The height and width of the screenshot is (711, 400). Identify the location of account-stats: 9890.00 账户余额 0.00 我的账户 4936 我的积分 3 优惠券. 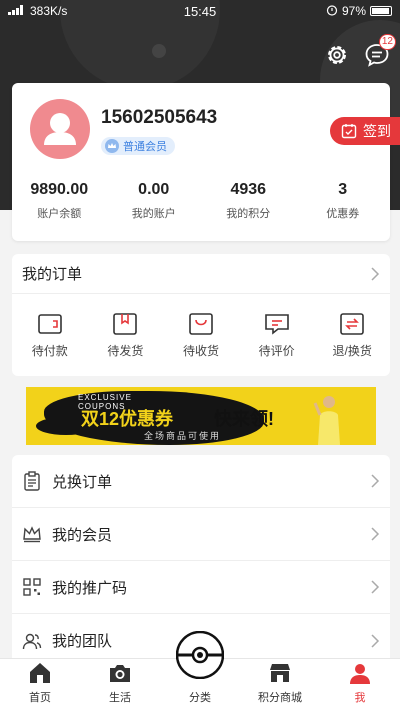
(201, 201).